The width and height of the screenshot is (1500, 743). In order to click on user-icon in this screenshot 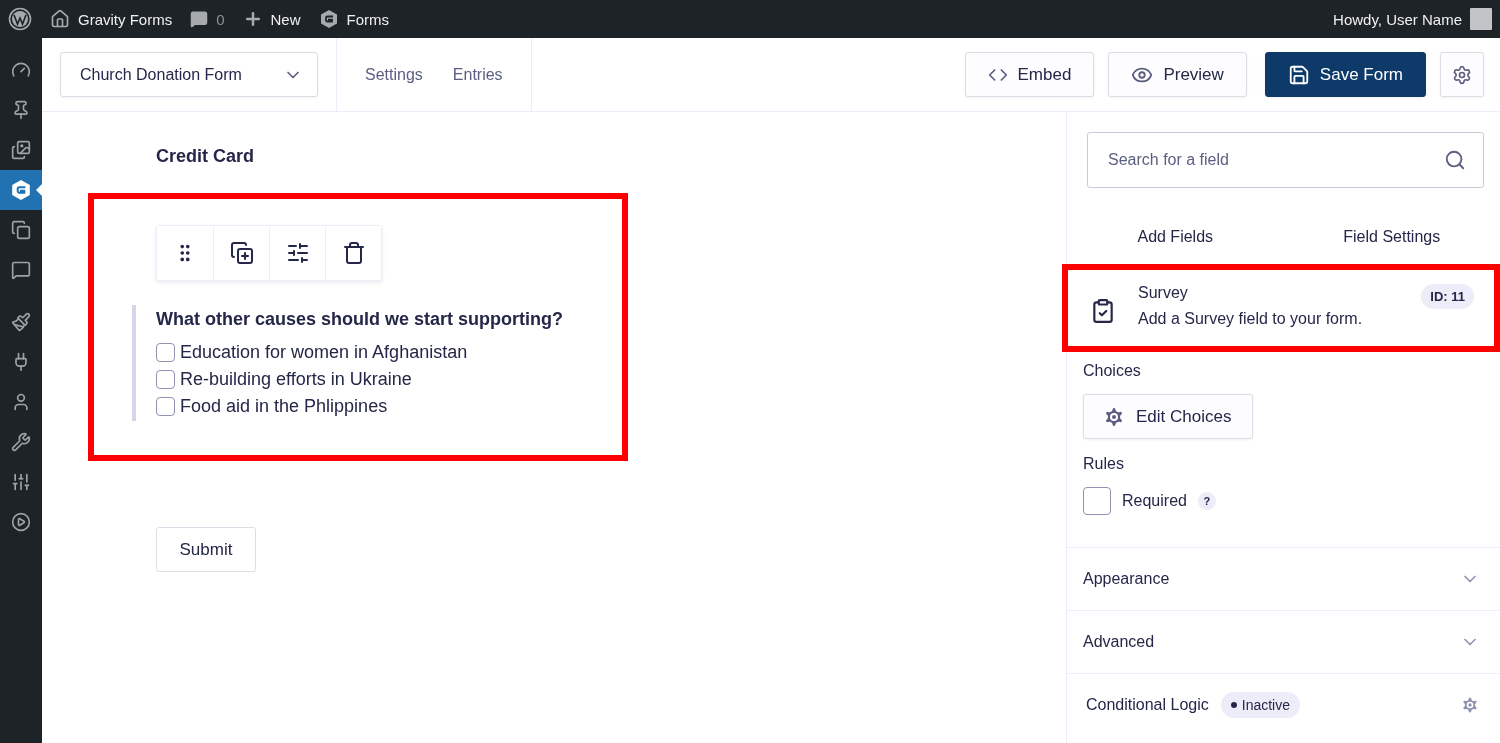, I will do `click(21, 402)`.